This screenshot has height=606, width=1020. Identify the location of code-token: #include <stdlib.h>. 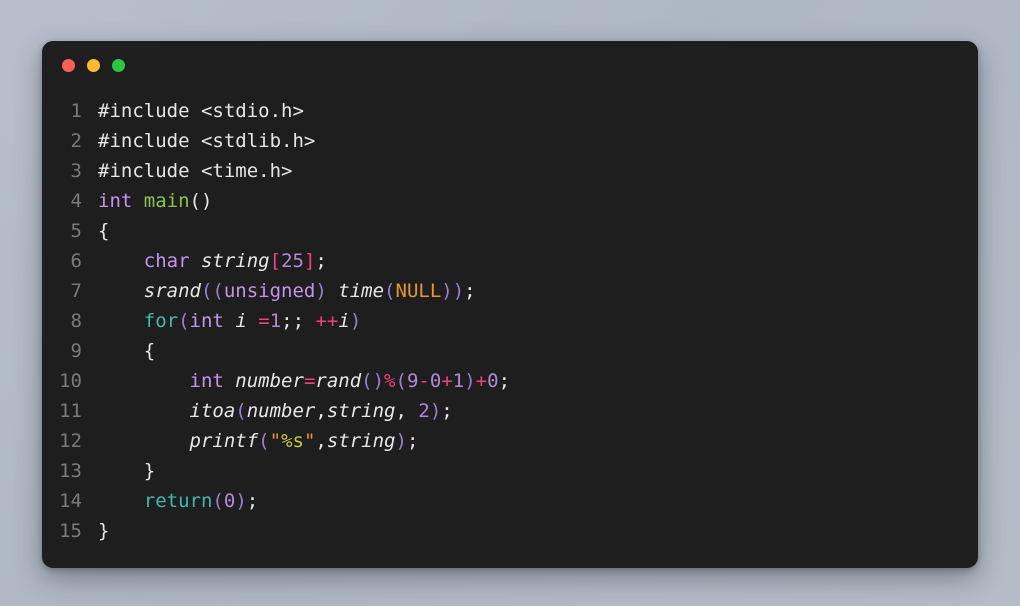
(207, 141).